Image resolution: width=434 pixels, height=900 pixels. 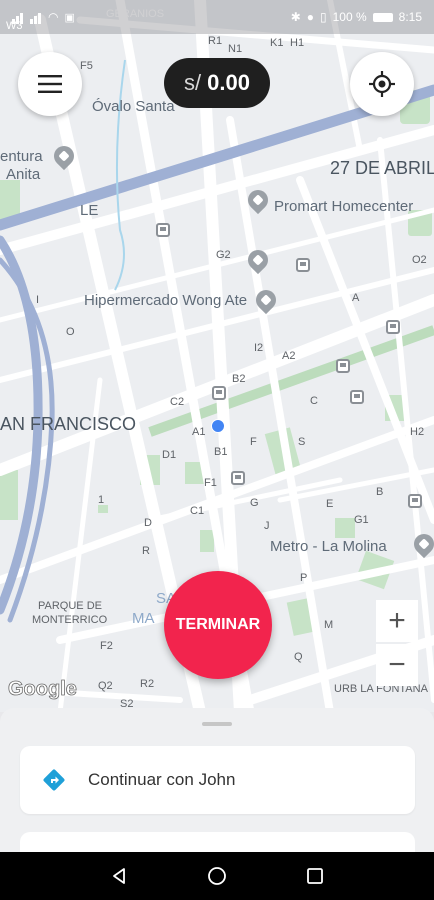 What do you see at coordinates (143, 618) in the screenshot?
I see `map-label-ma: MA` at bounding box center [143, 618].